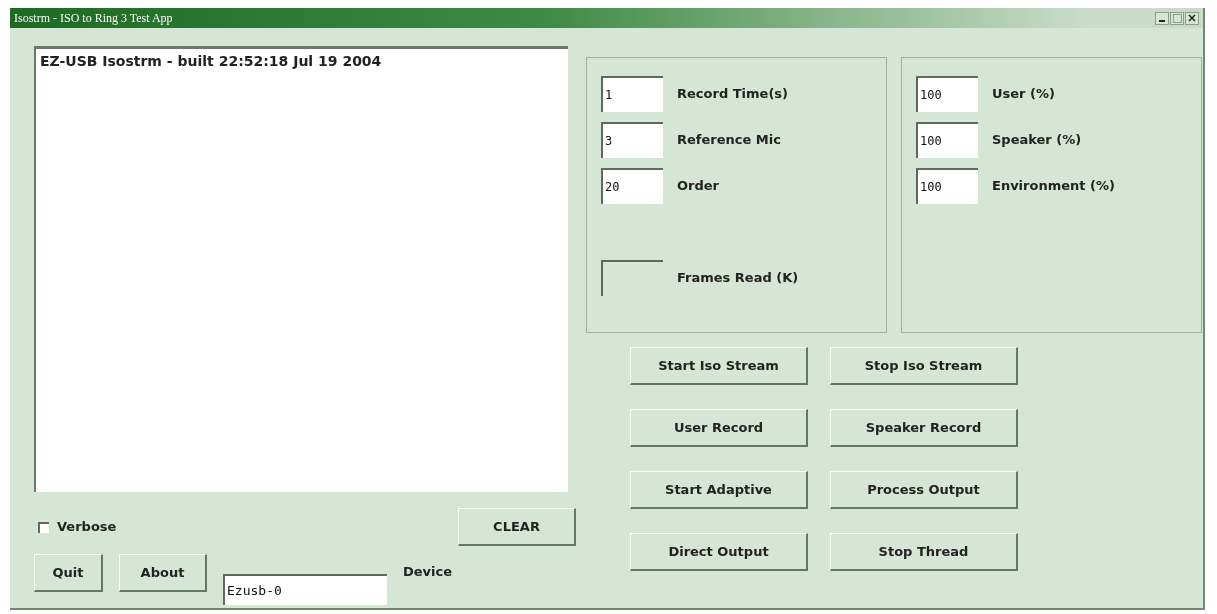 Image resolution: width=1217 pixels, height=614 pixels. I want to click on number-field: 1, so click(632, 94).